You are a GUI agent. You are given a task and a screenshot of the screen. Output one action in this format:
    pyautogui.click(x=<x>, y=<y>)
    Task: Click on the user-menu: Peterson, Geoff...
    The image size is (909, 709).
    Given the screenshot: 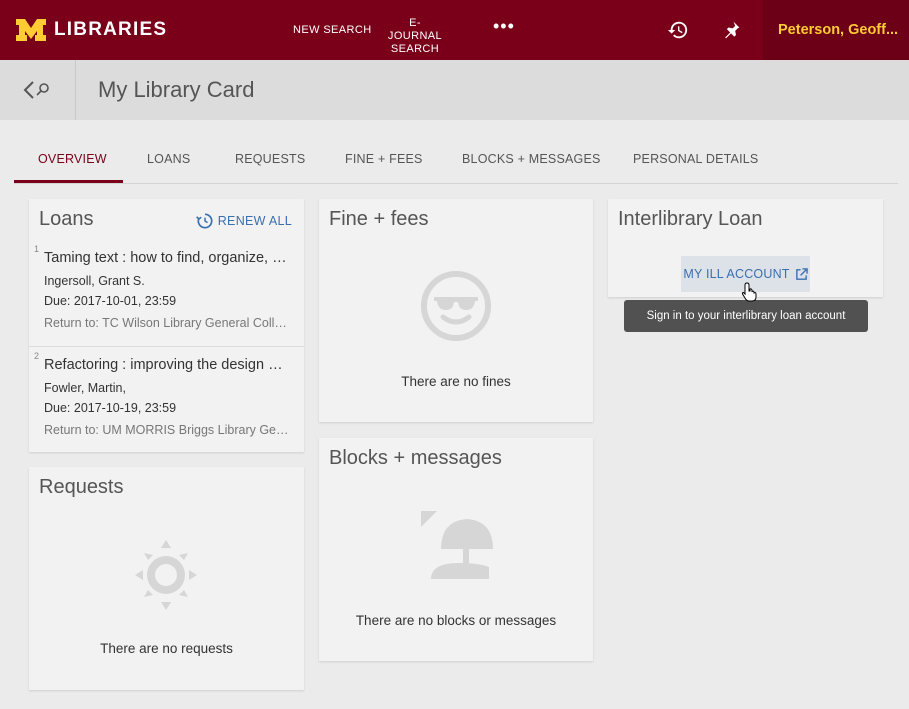 What is the action you would take?
    pyautogui.click(x=836, y=30)
    